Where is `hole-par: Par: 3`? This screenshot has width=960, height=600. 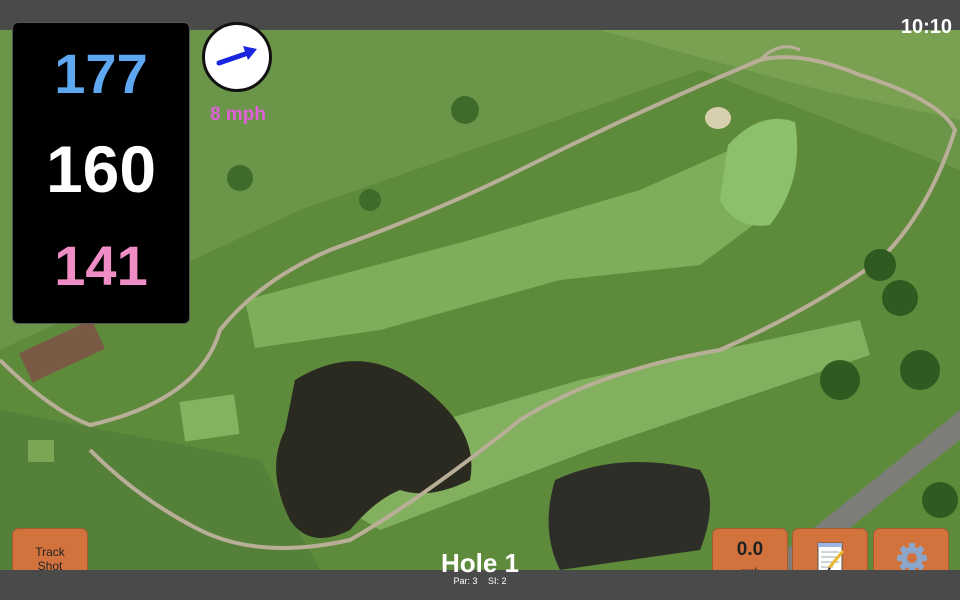
hole-par: Par: 3 is located at coordinates (465, 581).